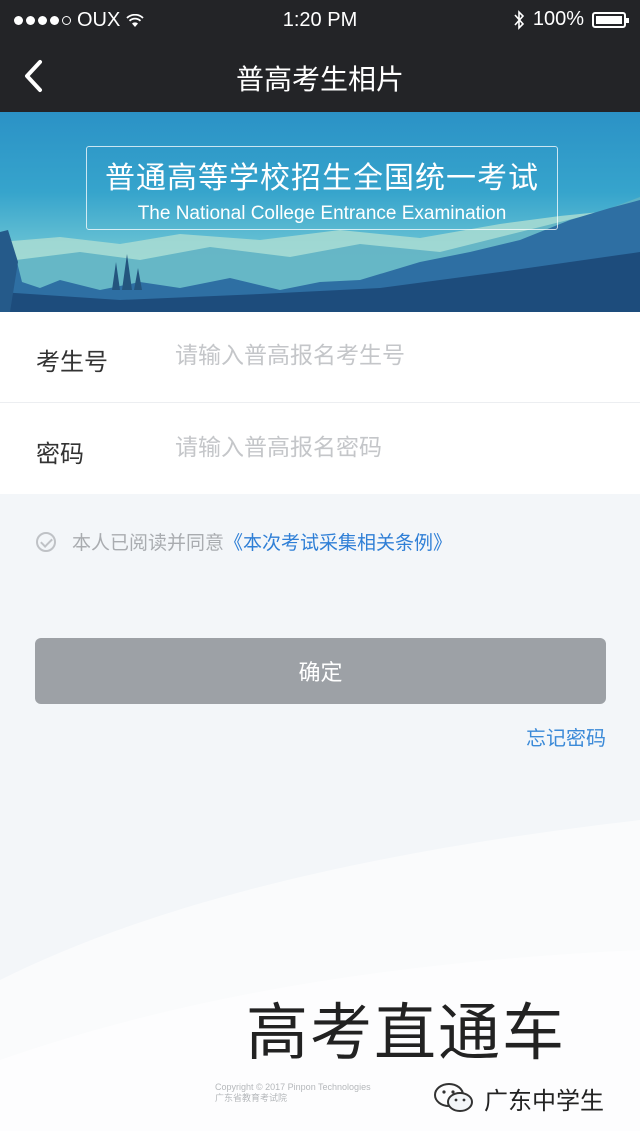 This screenshot has height=1131, width=640. I want to click on exam-number-label: 考生号, so click(72, 362).